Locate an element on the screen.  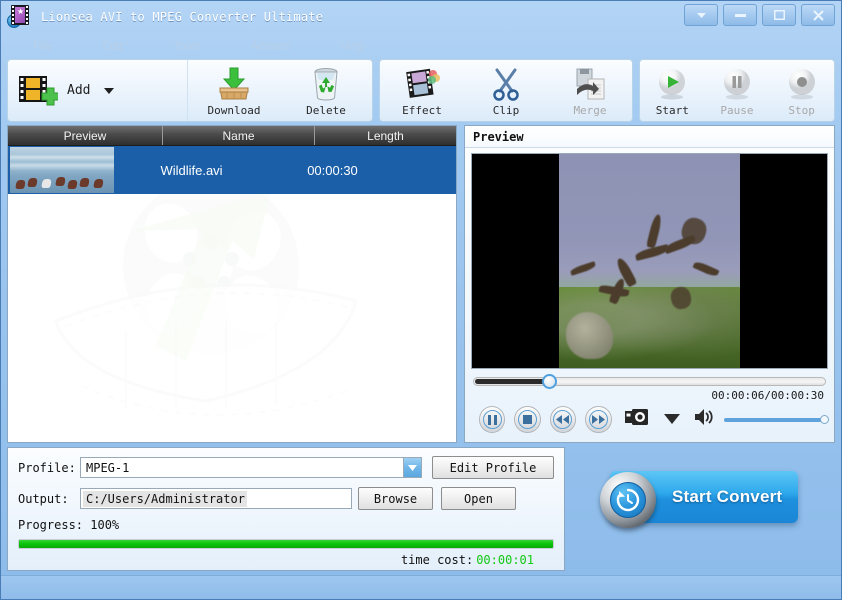
player-controls is located at coordinates (649, 417).